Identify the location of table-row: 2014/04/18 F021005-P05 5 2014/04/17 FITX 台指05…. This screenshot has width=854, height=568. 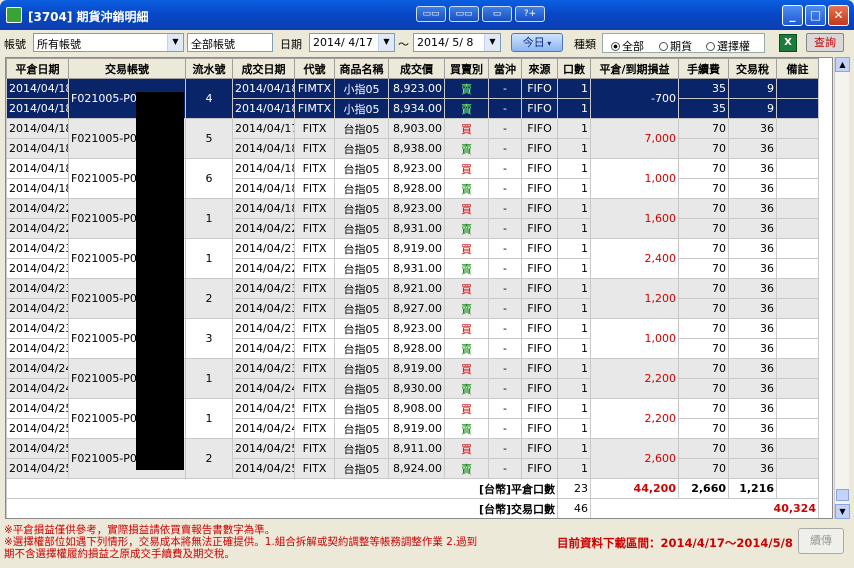
(412, 138).